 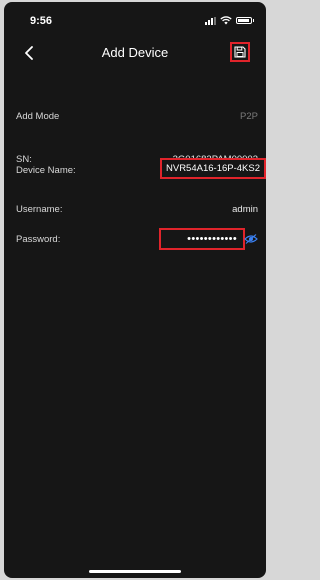 What do you see at coordinates (135, 209) in the screenshot?
I see `username-row: Username: admin` at bounding box center [135, 209].